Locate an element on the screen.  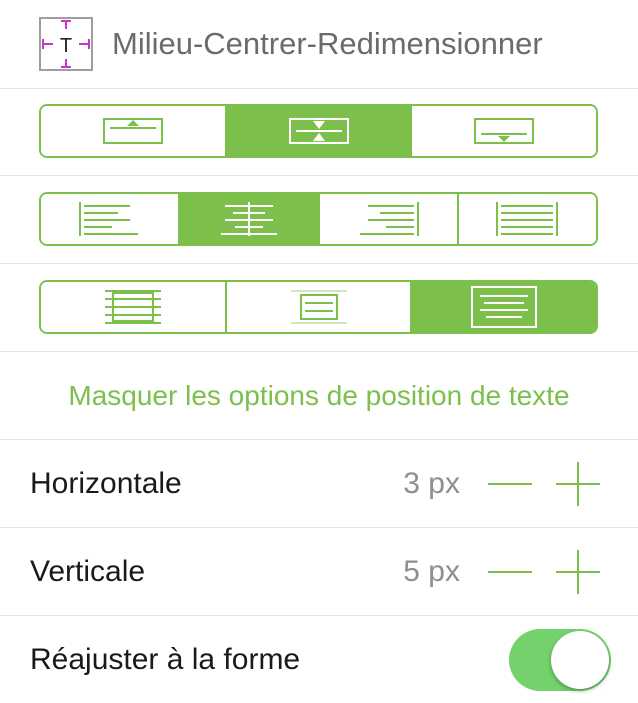
vertical-increment-button is located at coordinates (578, 572).